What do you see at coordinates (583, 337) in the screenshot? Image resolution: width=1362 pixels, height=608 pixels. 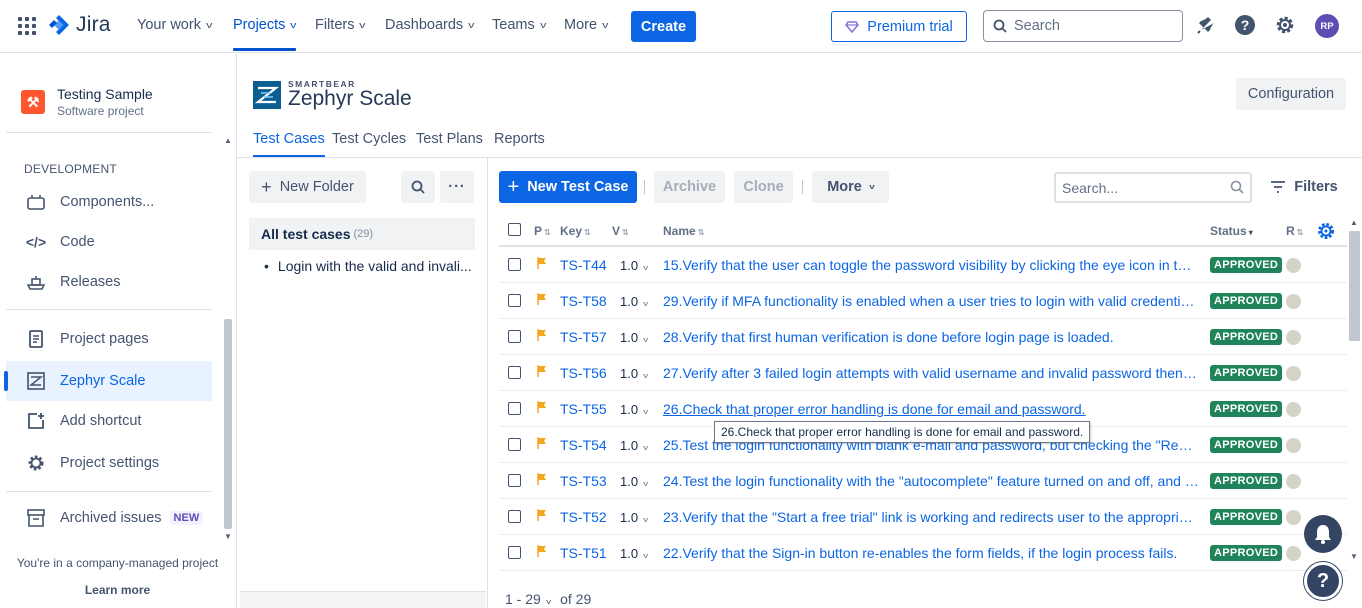 I see `test-case-key: TS-T57` at bounding box center [583, 337].